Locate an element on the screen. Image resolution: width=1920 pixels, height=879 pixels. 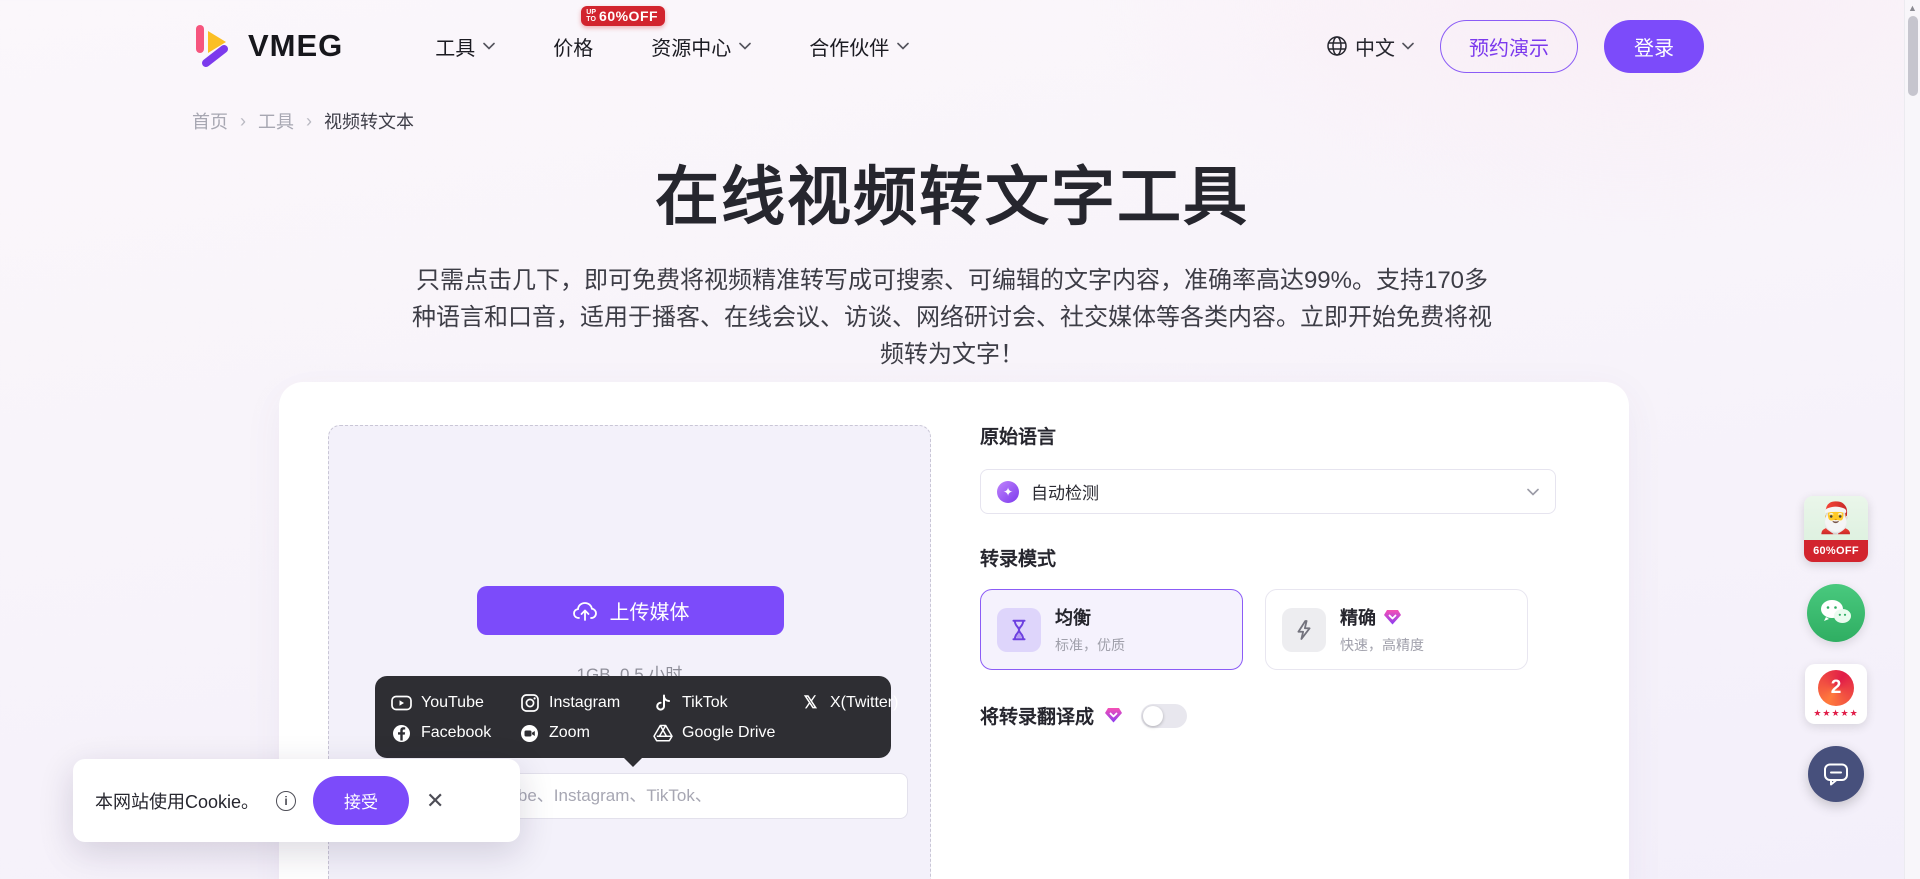
platform-google-drive: Google Drive is located at coordinates (726, 733).